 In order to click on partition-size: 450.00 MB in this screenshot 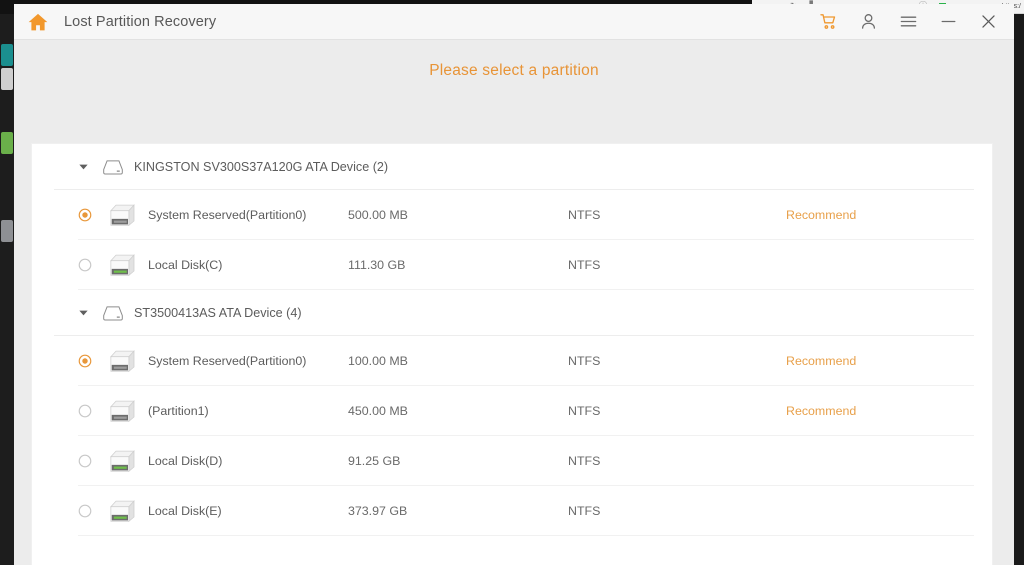, I will do `click(378, 410)`.